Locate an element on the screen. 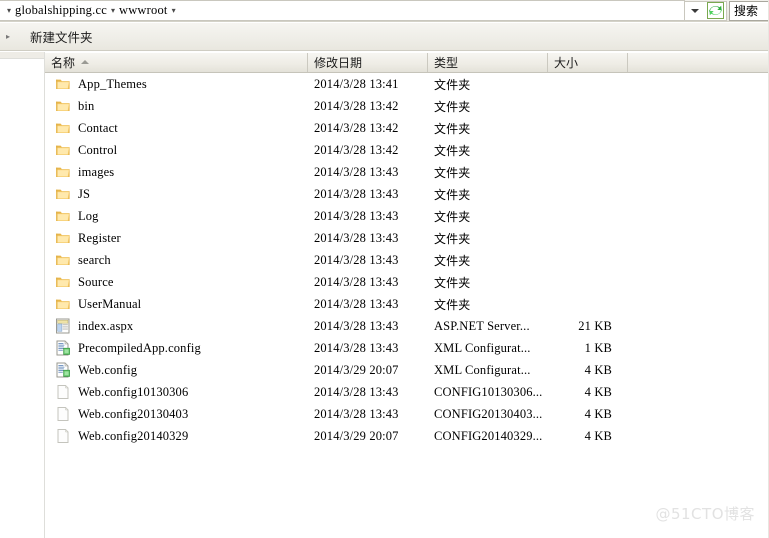 Image resolution: width=769 pixels, height=538 pixels. table-row: bin 2014/3/28 13:42 文件夹 is located at coordinates (407, 106).